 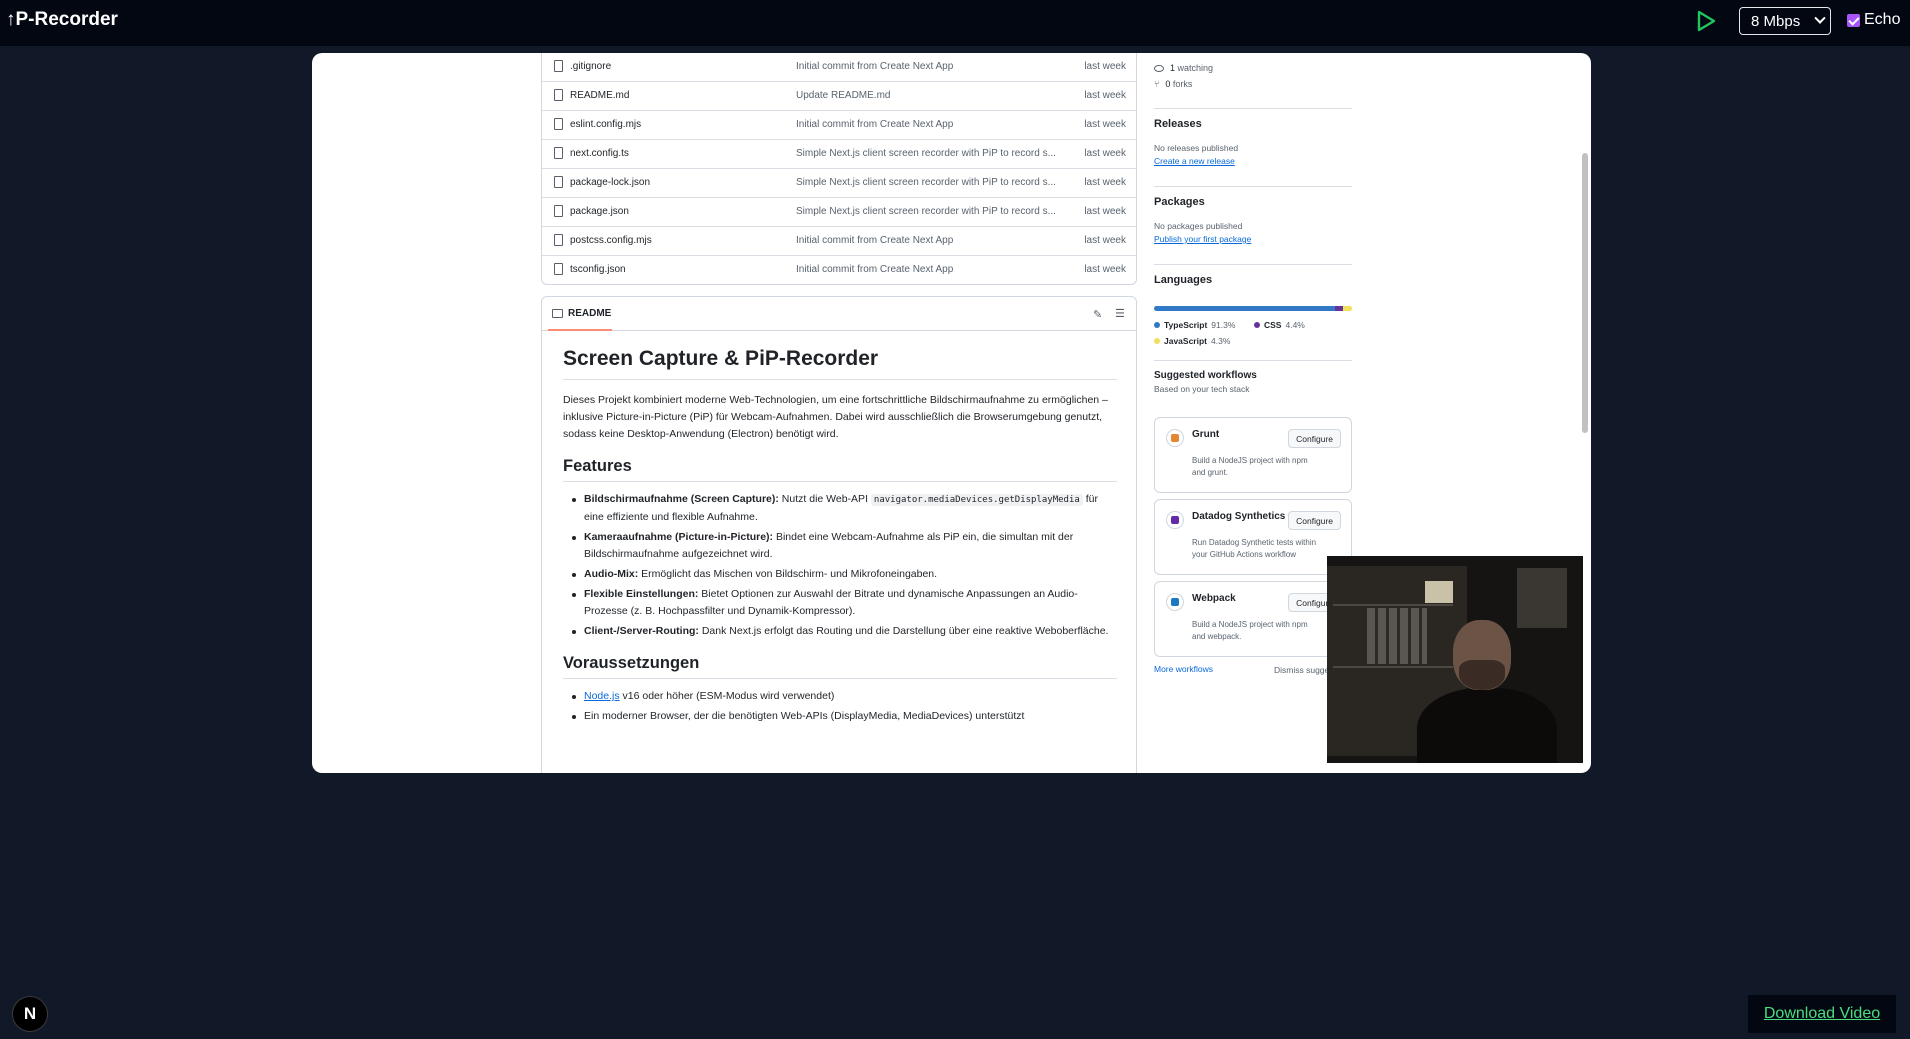 I want to click on bitrate-selected-value: 8 Mbps, so click(x=1776, y=21).